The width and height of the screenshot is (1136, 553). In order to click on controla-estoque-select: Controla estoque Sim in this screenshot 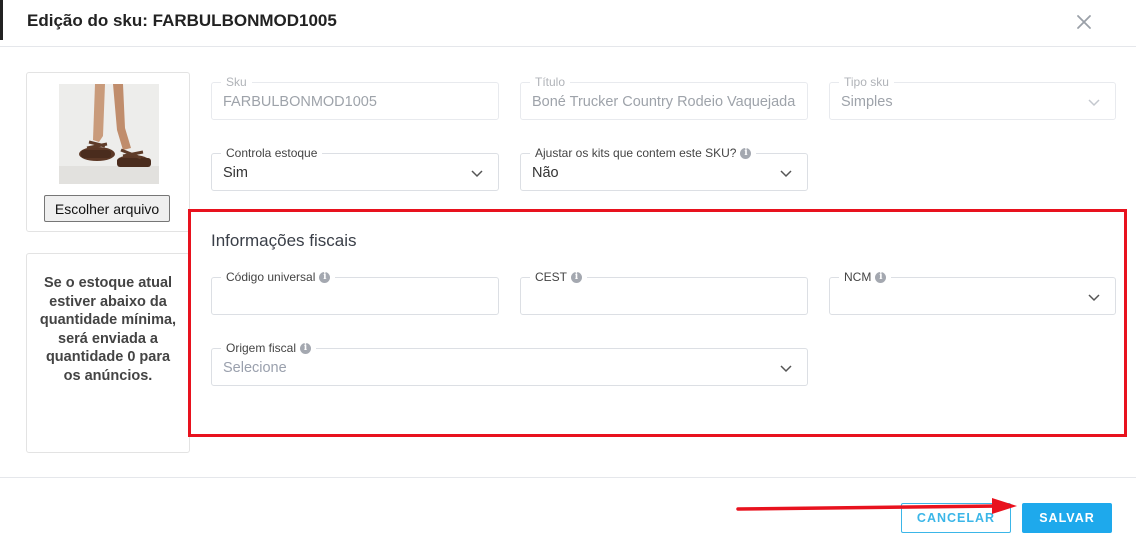, I will do `click(355, 168)`.